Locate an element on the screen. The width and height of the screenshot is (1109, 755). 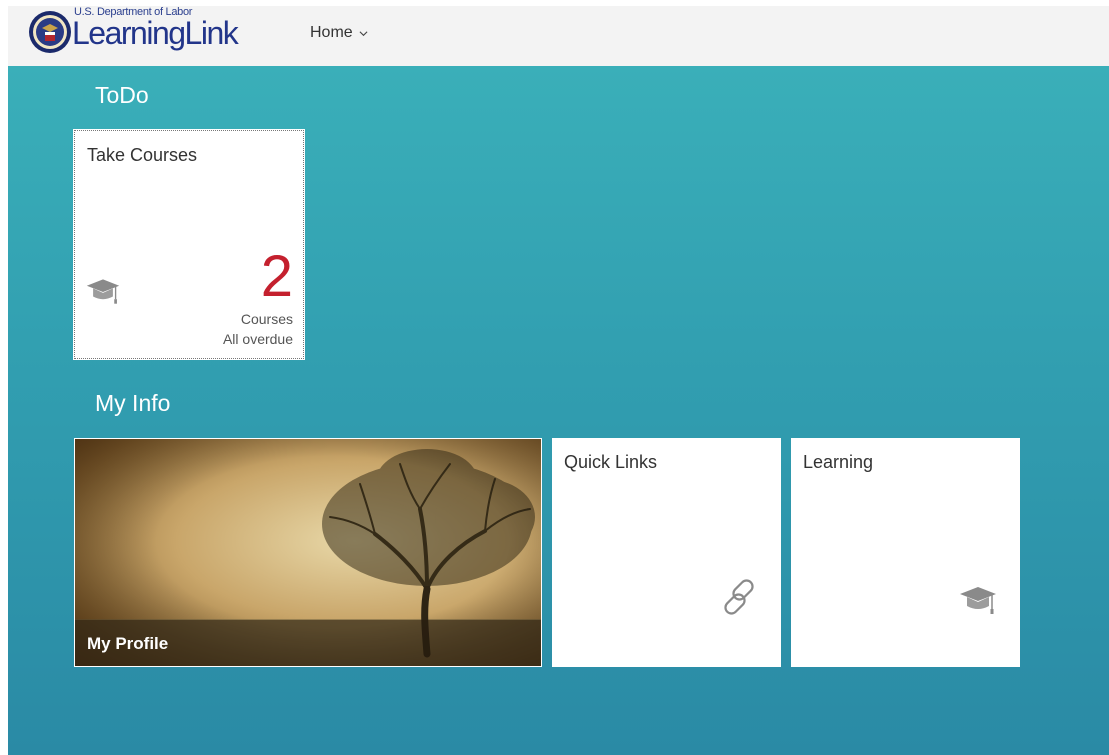
my-profile-label: My Profile is located at coordinates (128, 643).